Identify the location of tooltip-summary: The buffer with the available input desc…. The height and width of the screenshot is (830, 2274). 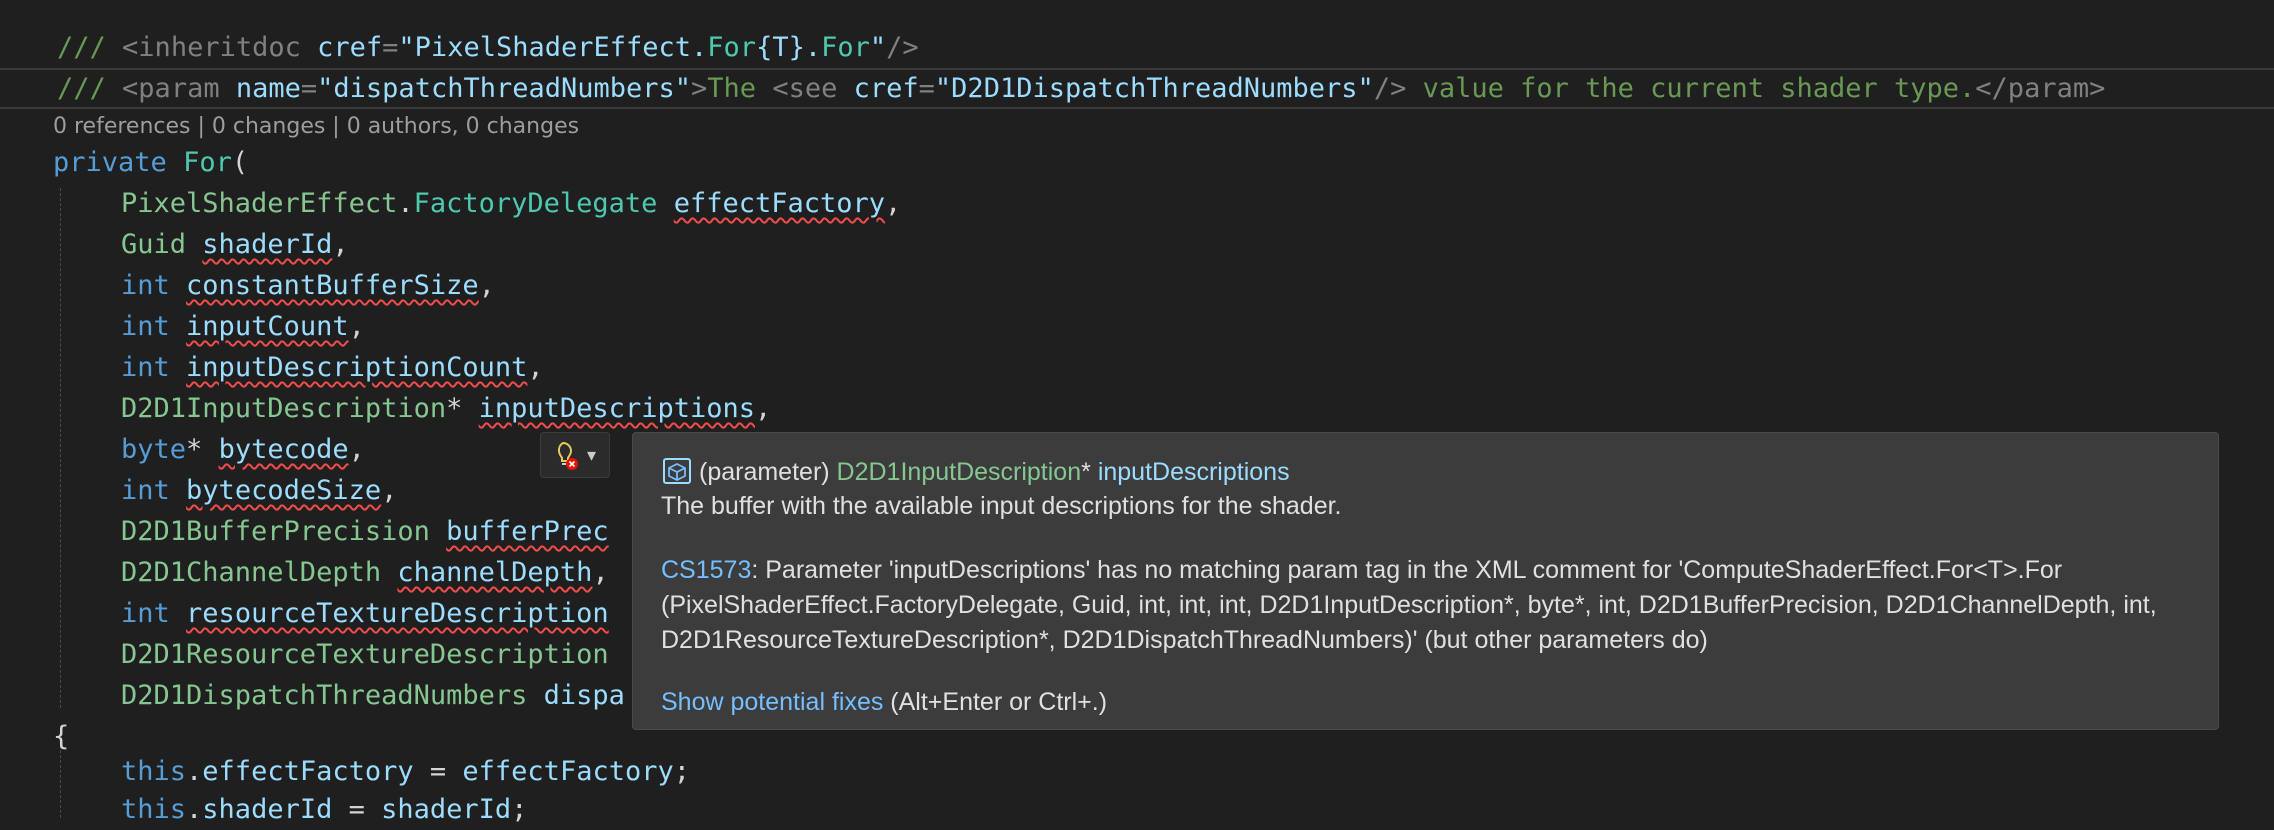
(1001, 506).